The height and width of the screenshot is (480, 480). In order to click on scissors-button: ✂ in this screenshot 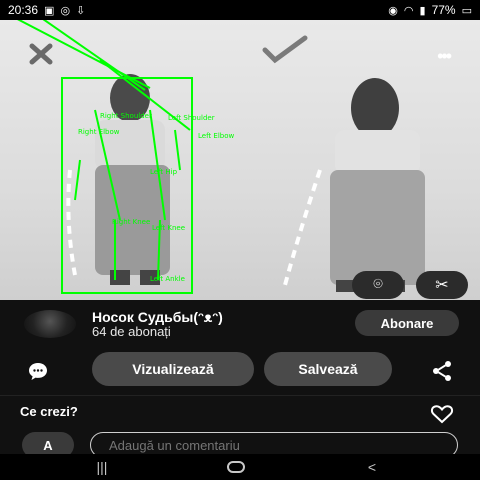, I will do `click(442, 285)`.